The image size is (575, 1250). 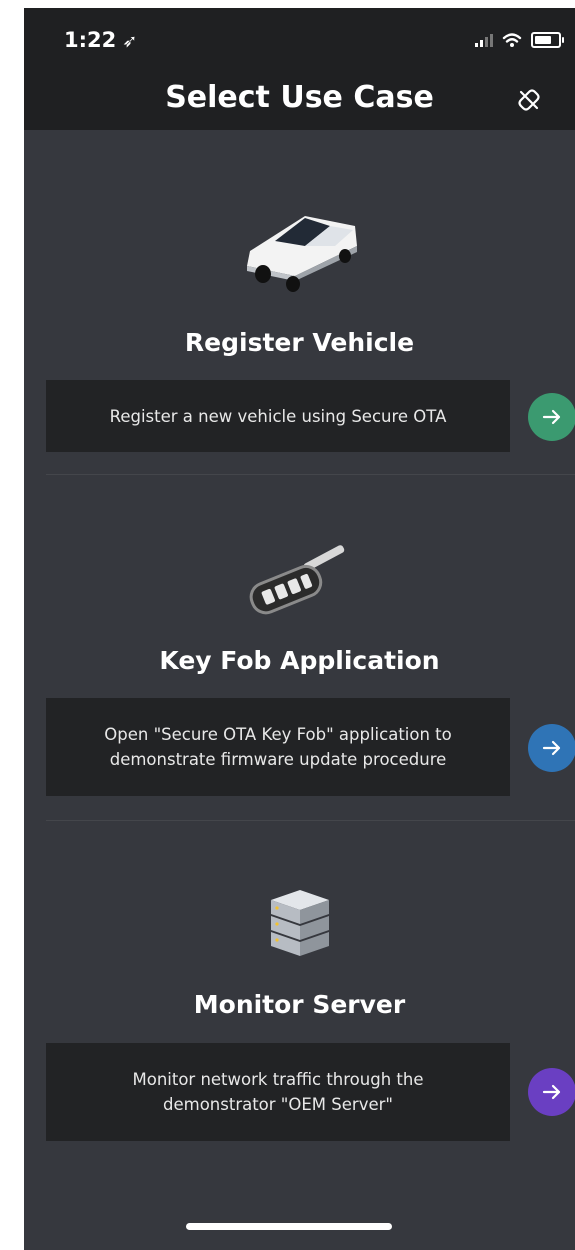 What do you see at coordinates (299, 97) in the screenshot?
I see `page-title: Select Use Case` at bounding box center [299, 97].